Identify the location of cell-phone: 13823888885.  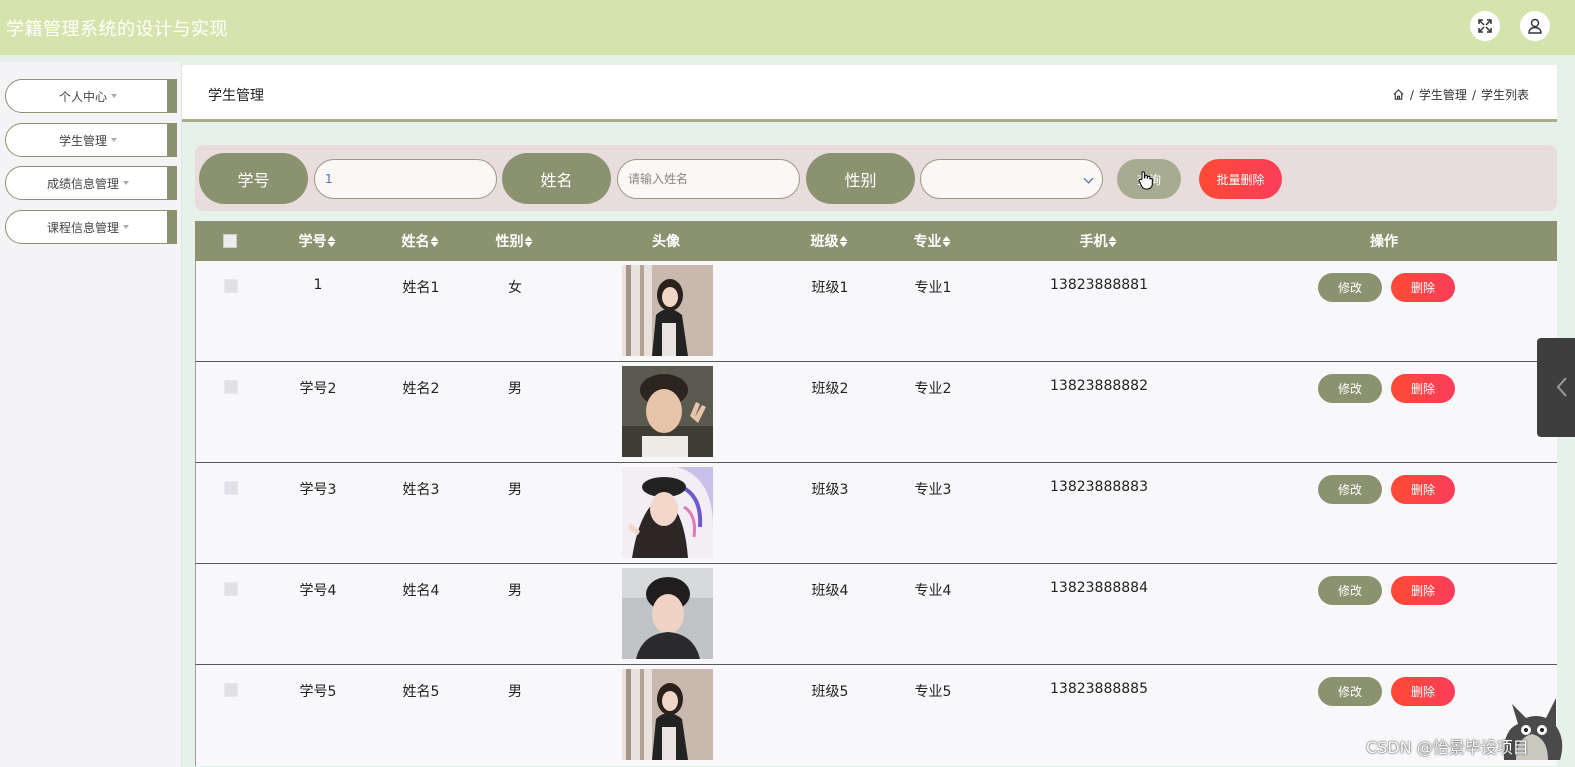
(1099, 689).